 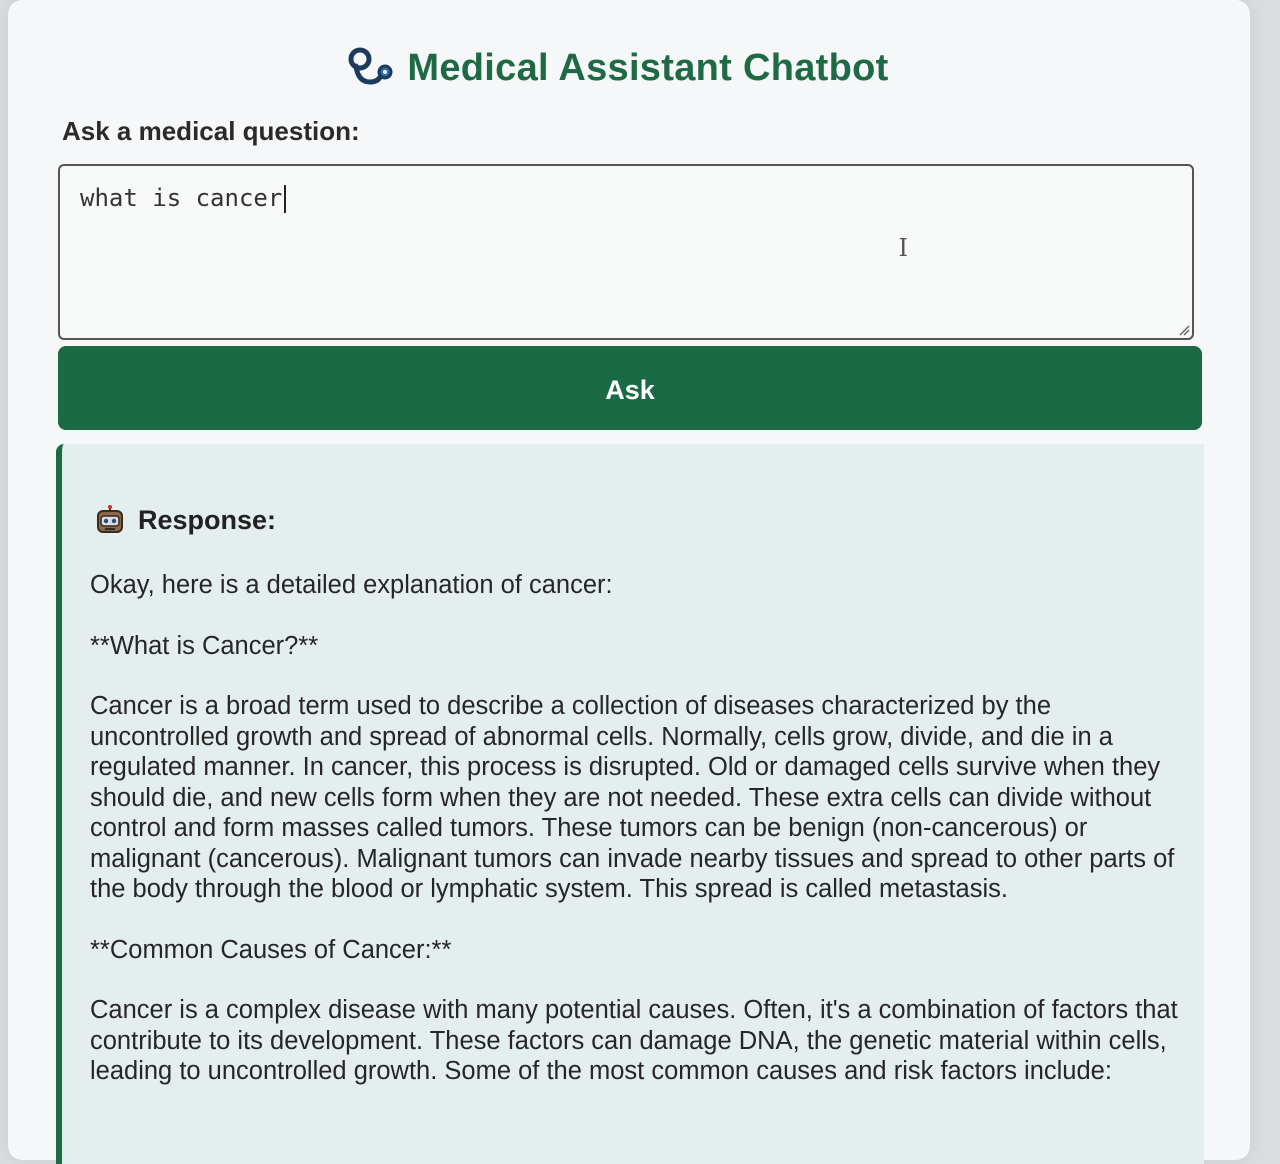 I want to click on robot-icon, so click(x=110, y=519).